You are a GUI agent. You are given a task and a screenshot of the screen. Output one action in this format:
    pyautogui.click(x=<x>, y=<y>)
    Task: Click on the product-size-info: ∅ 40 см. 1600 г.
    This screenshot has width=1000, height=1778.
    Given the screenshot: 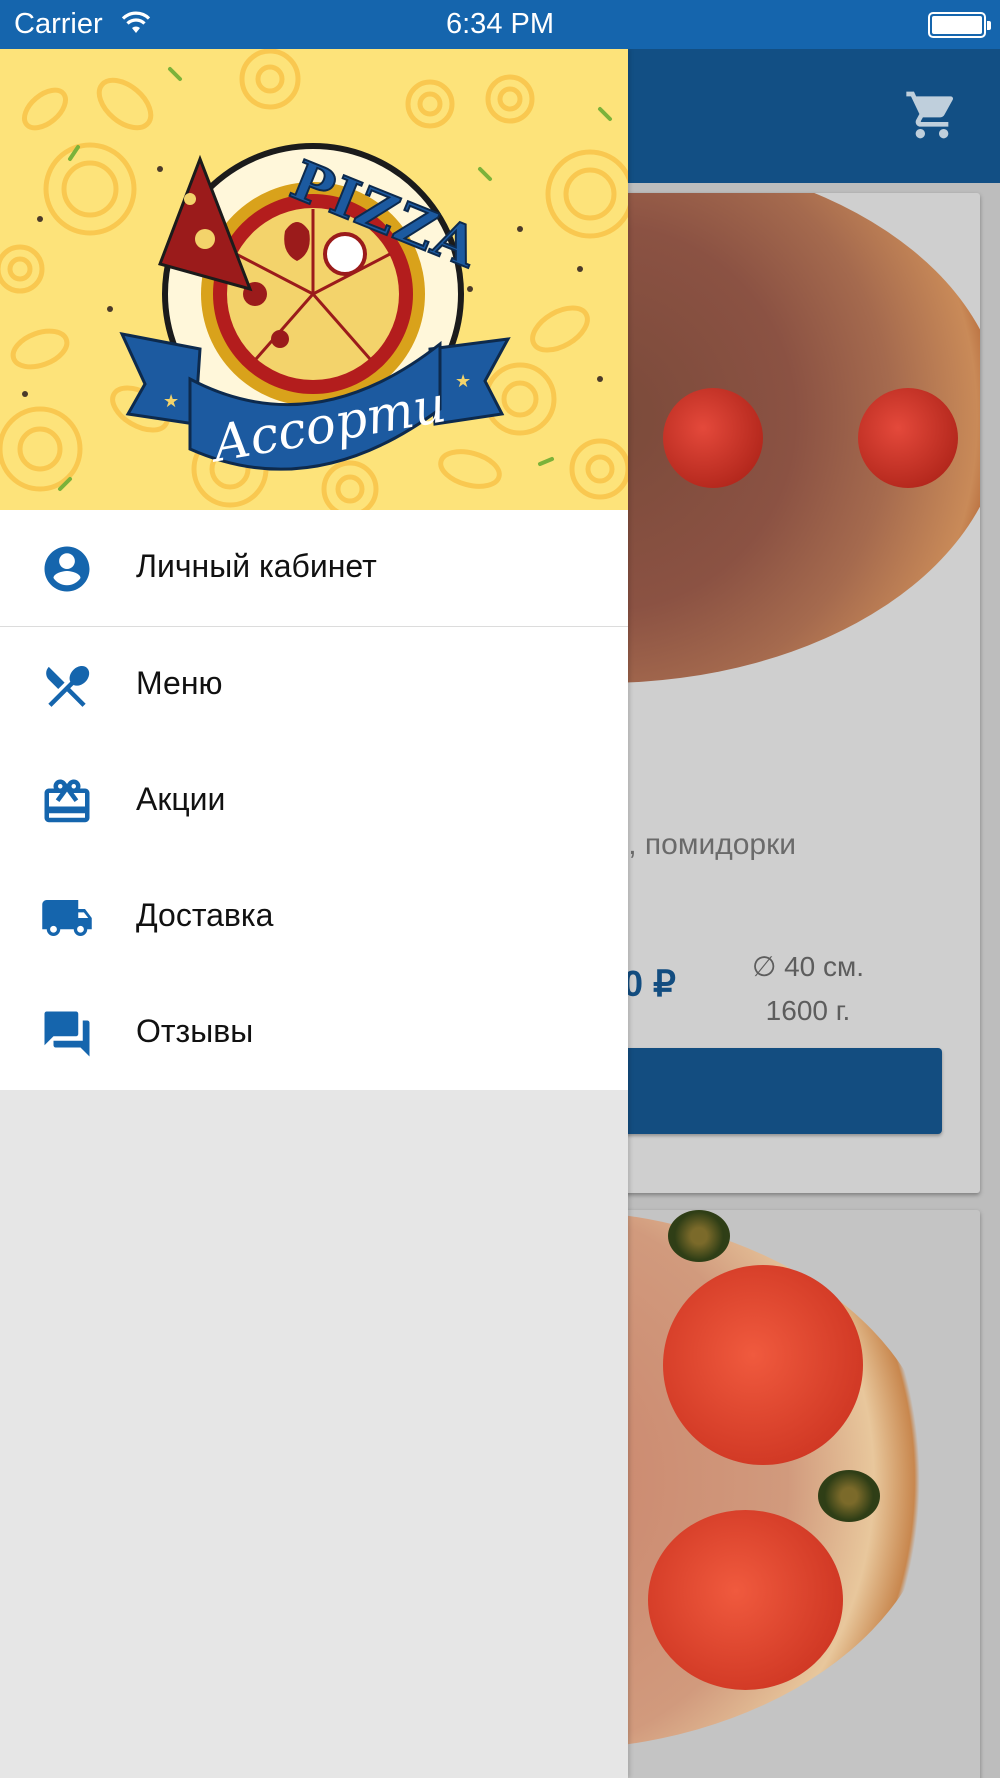 What is the action you would take?
    pyautogui.click(x=808, y=989)
    